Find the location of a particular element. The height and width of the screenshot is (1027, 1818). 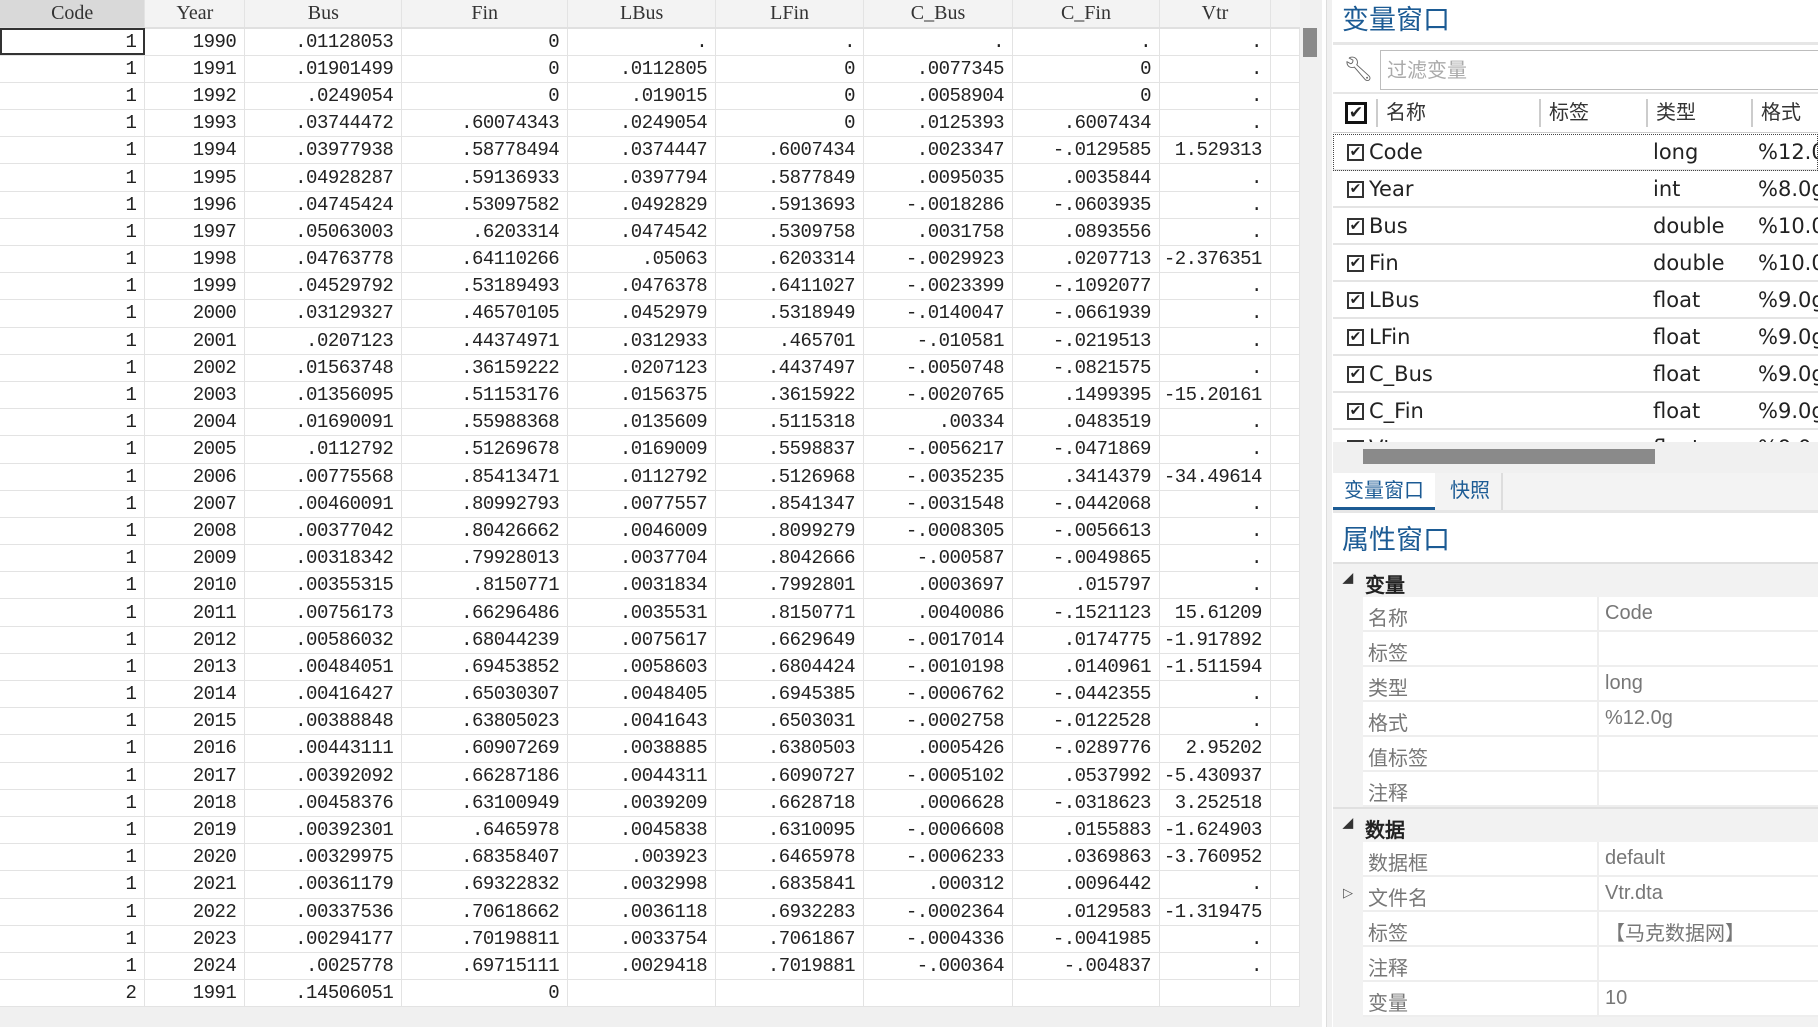

cell-lfin: .6835841 is located at coordinates (790, 884).